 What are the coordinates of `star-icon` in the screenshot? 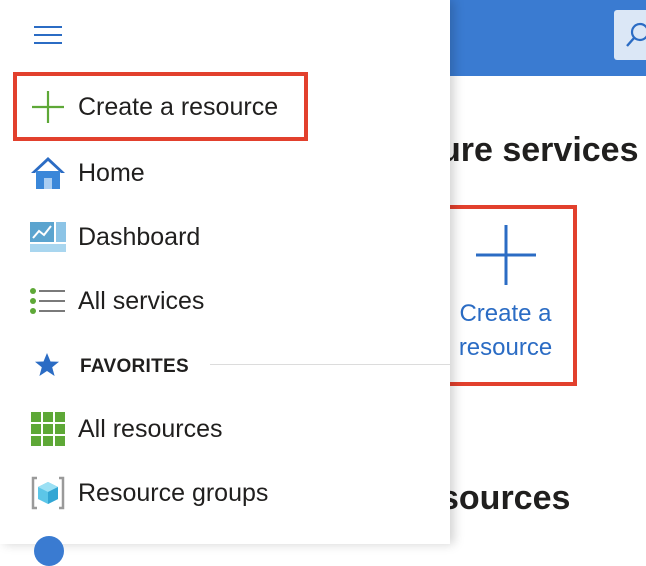 It's located at (47, 364).